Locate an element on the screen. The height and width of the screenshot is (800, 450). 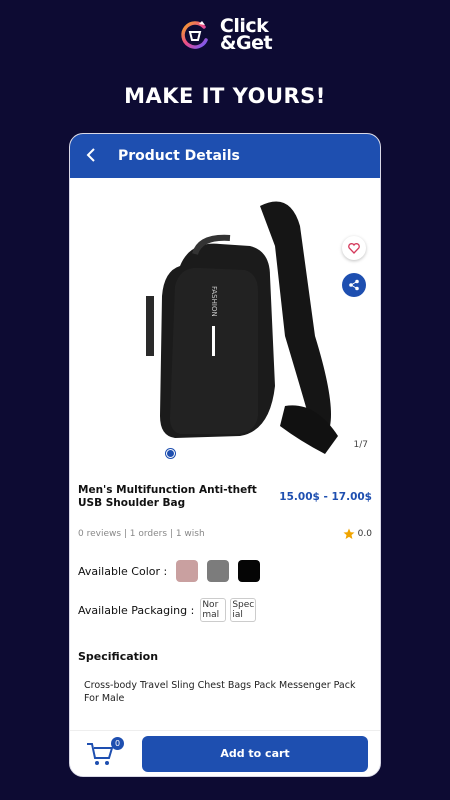
brand-line-2: &Get is located at coordinates (246, 43).